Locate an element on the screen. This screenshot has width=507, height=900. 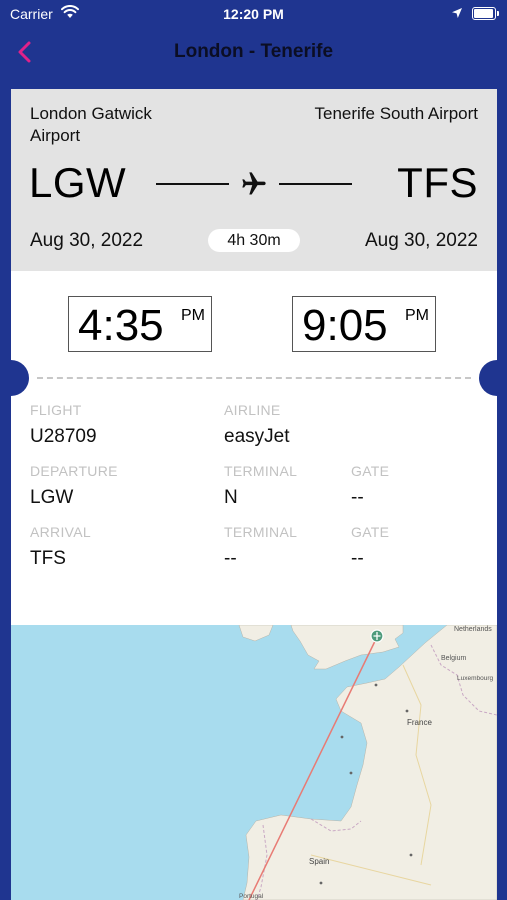
map-label-france: France is located at coordinates (419, 722).